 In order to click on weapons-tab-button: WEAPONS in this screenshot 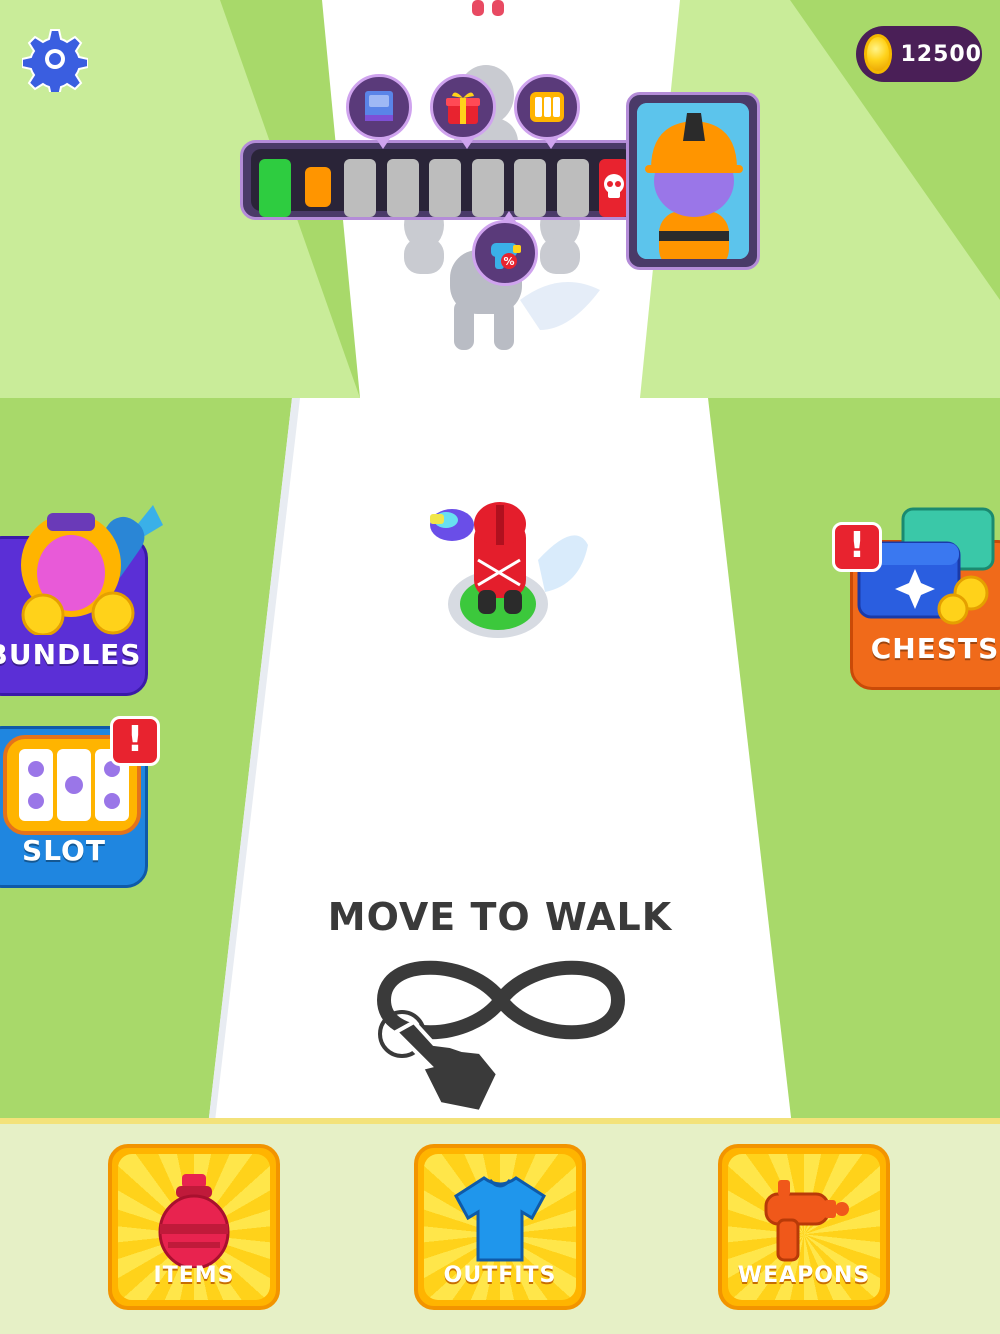, I will do `click(804, 1227)`.